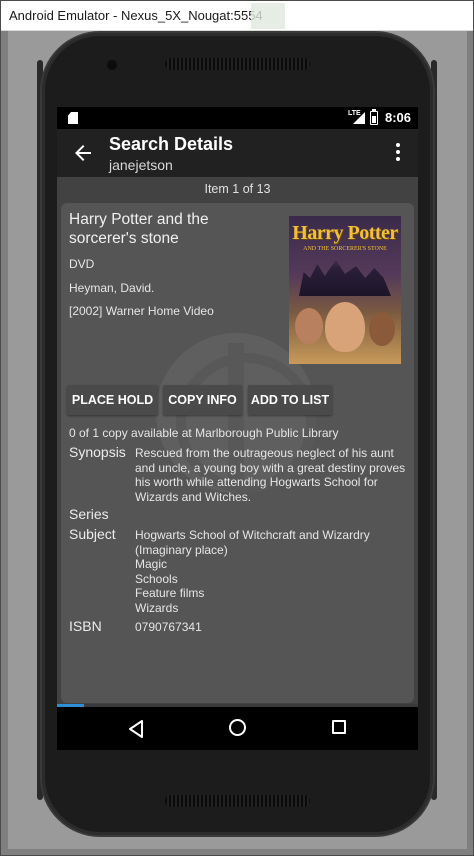 The height and width of the screenshot is (856, 474). I want to click on copy-info-button: COPY INFO, so click(202, 400).